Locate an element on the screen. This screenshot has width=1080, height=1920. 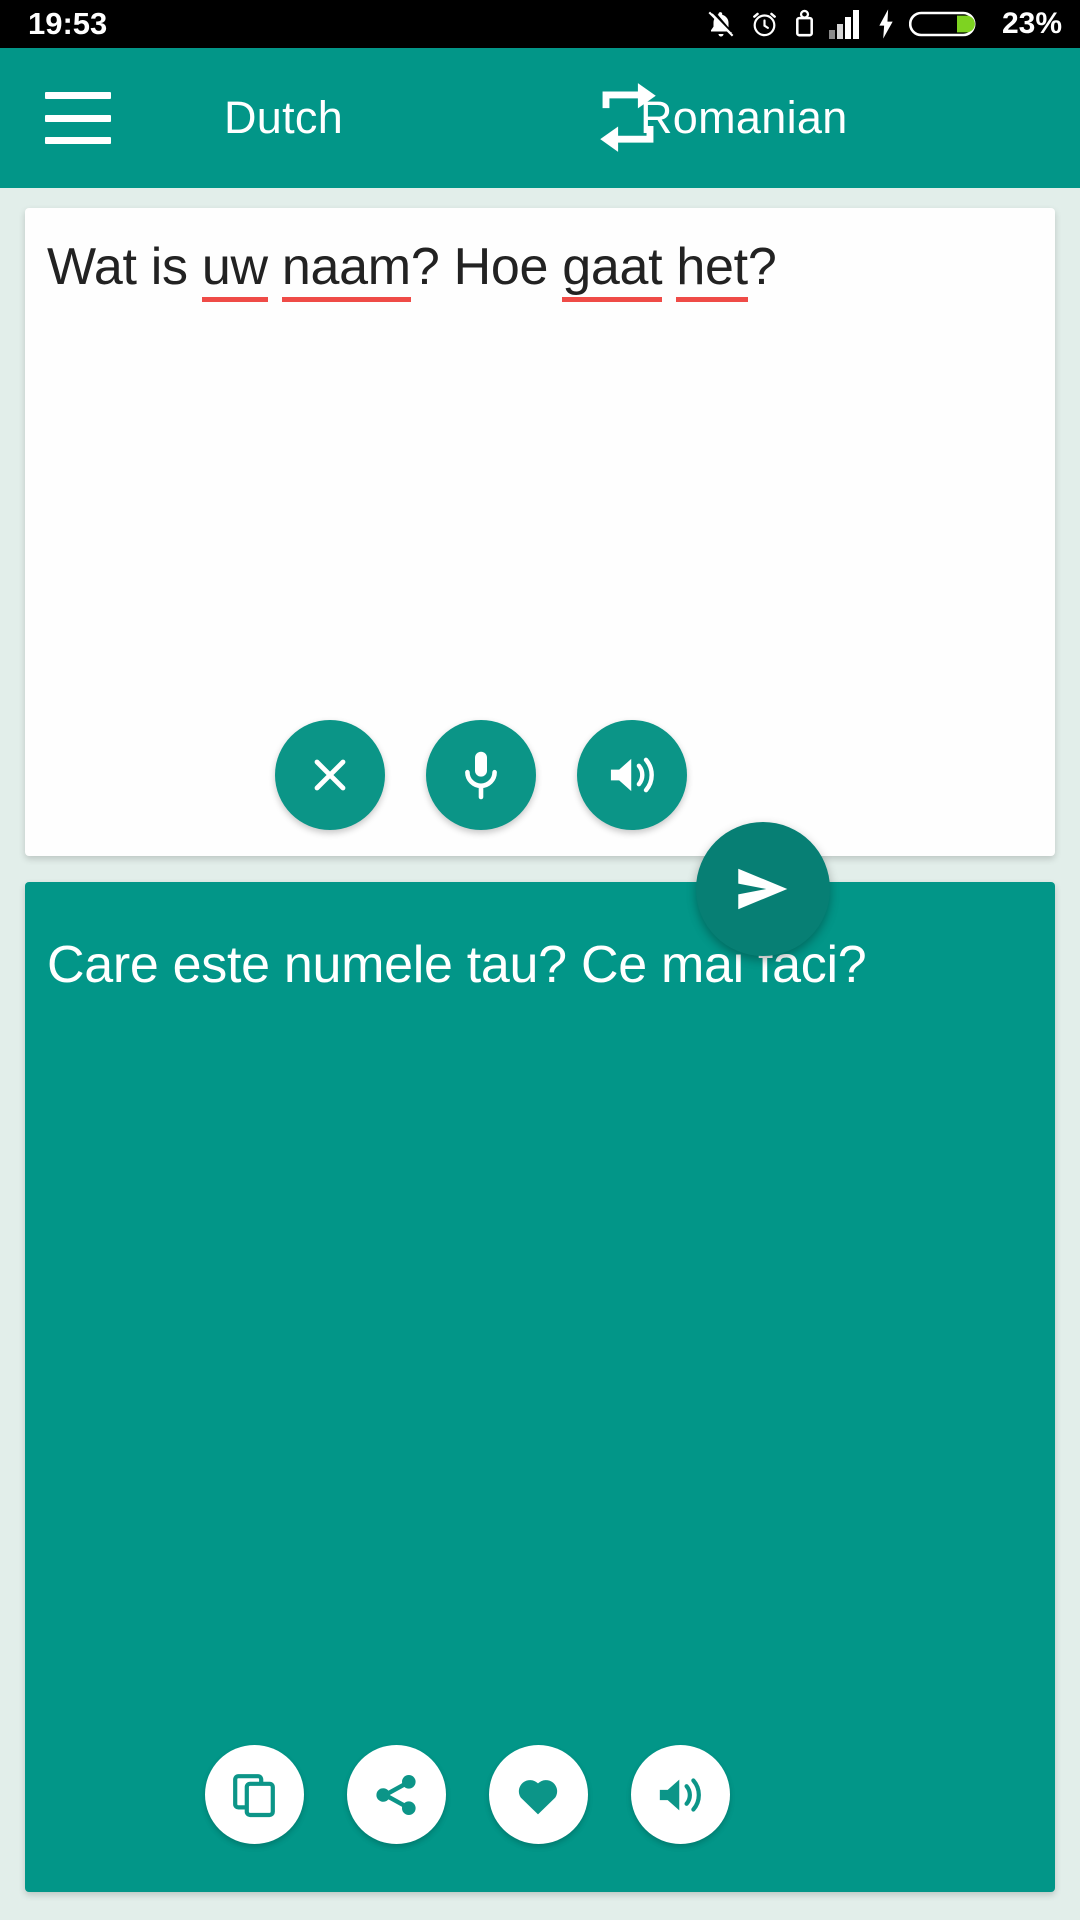
share-button is located at coordinates (396, 1794).